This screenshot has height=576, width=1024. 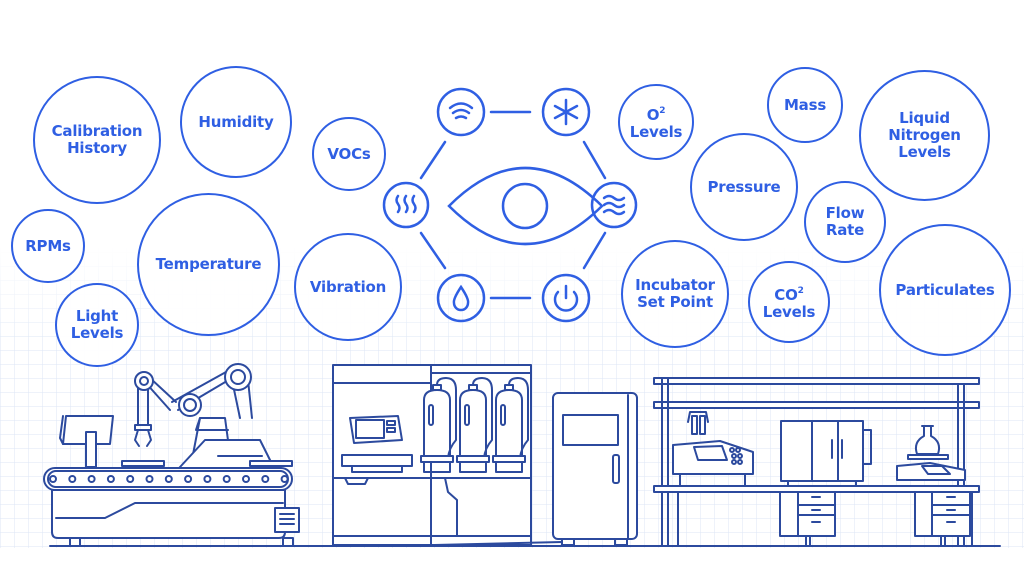 I want to click on bubble-flow-rate: Flow Rate, so click(x=845, y=222).